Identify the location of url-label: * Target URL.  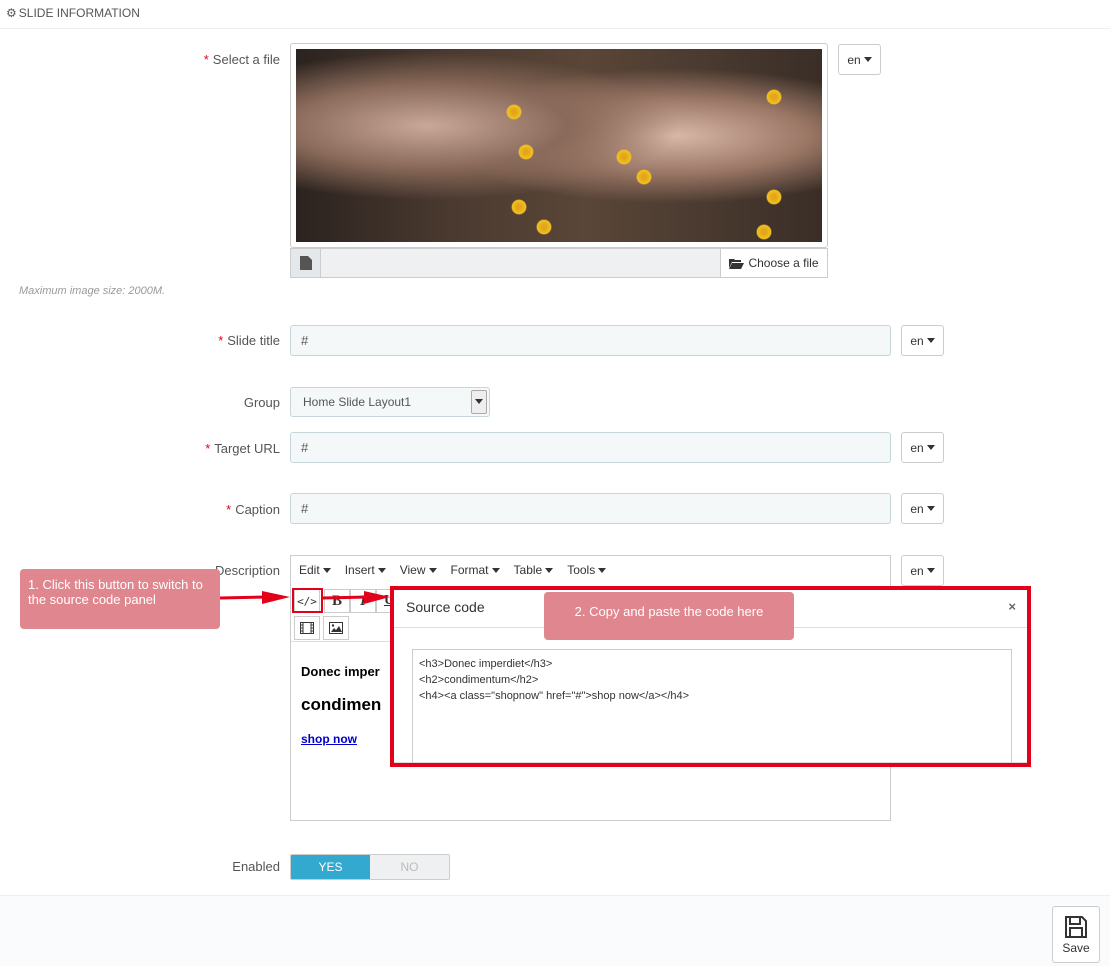
(242, 448).